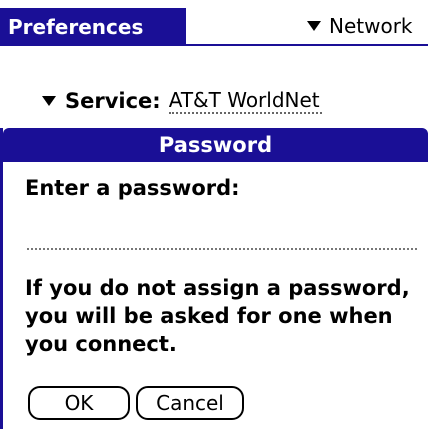  Describe the element at coordinates (190, 403) in the screenshot. I see `cancel-button: Cancel` at that location.